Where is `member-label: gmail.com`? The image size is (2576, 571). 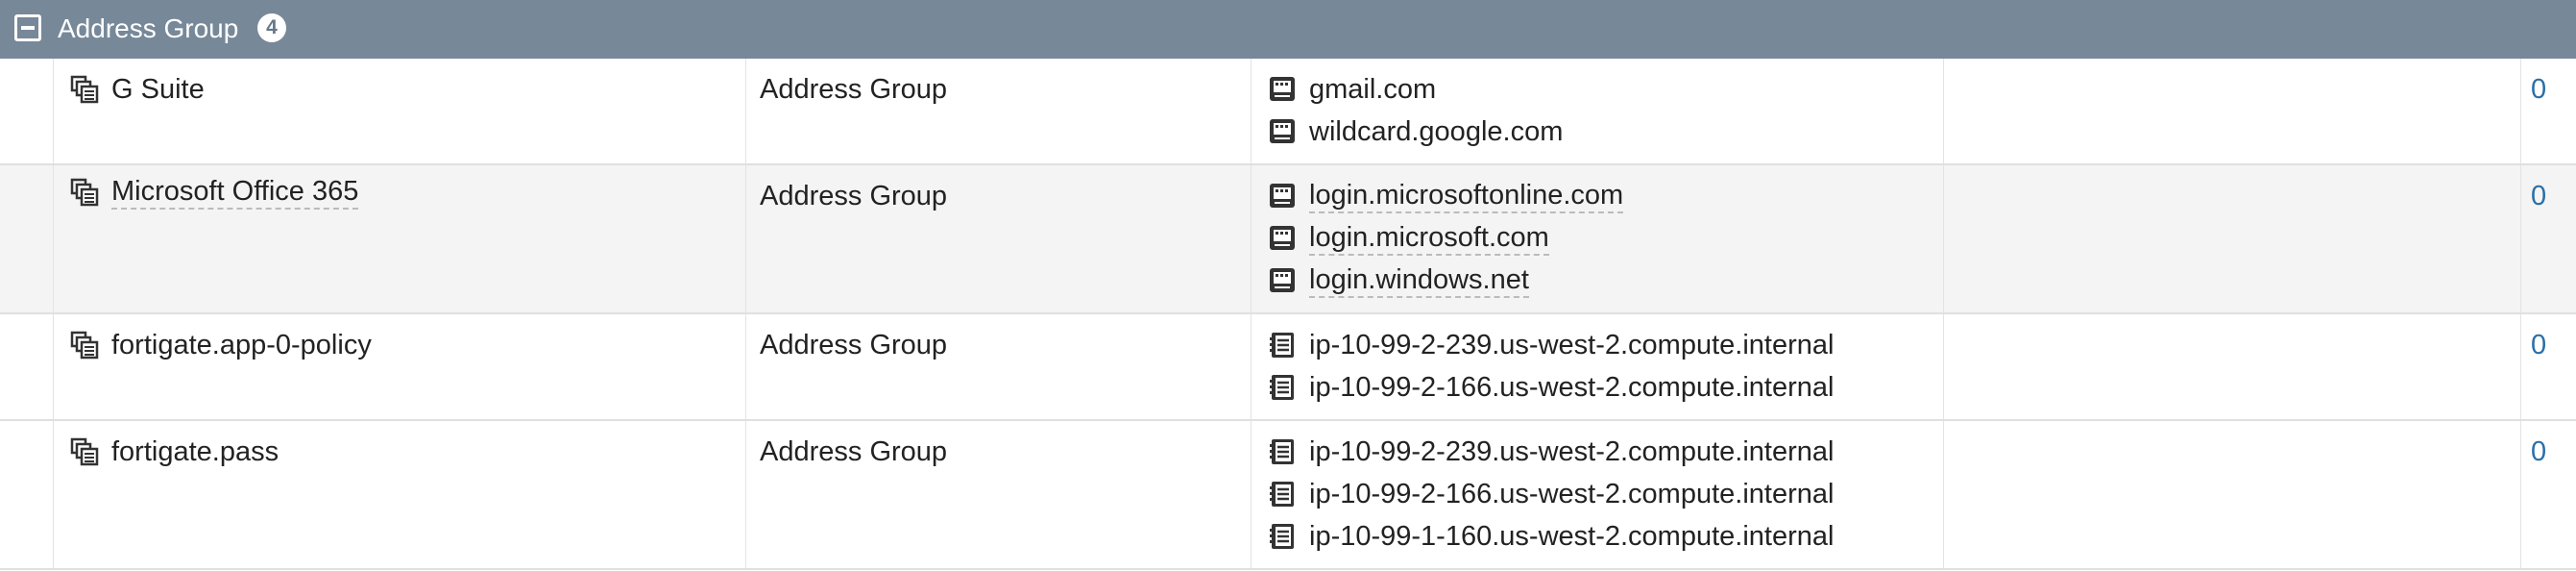
member-label: gmail.com is located at coordinates (1372, 90).